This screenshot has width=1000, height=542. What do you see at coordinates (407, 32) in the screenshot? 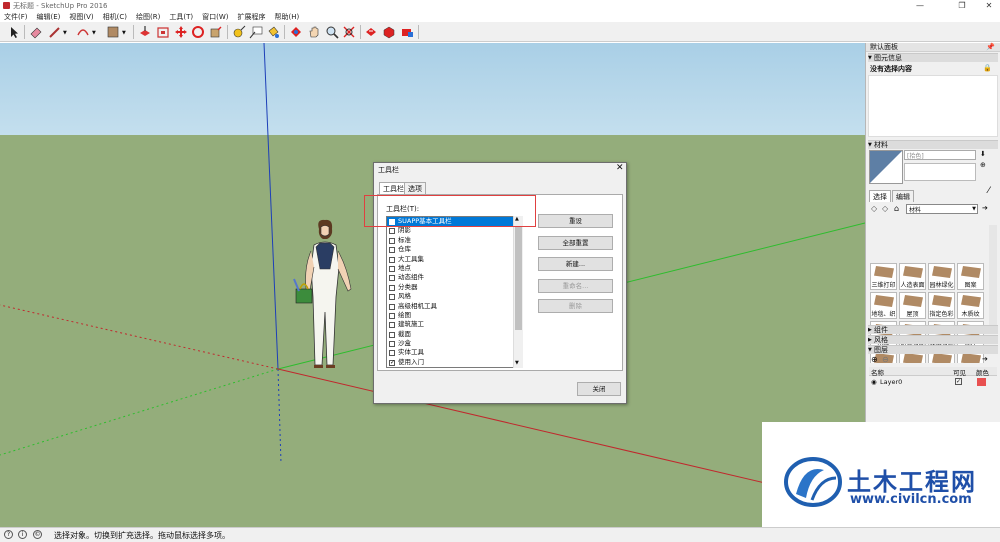
I see `extension-warehouse-icon` at bounding box center [407, 32].